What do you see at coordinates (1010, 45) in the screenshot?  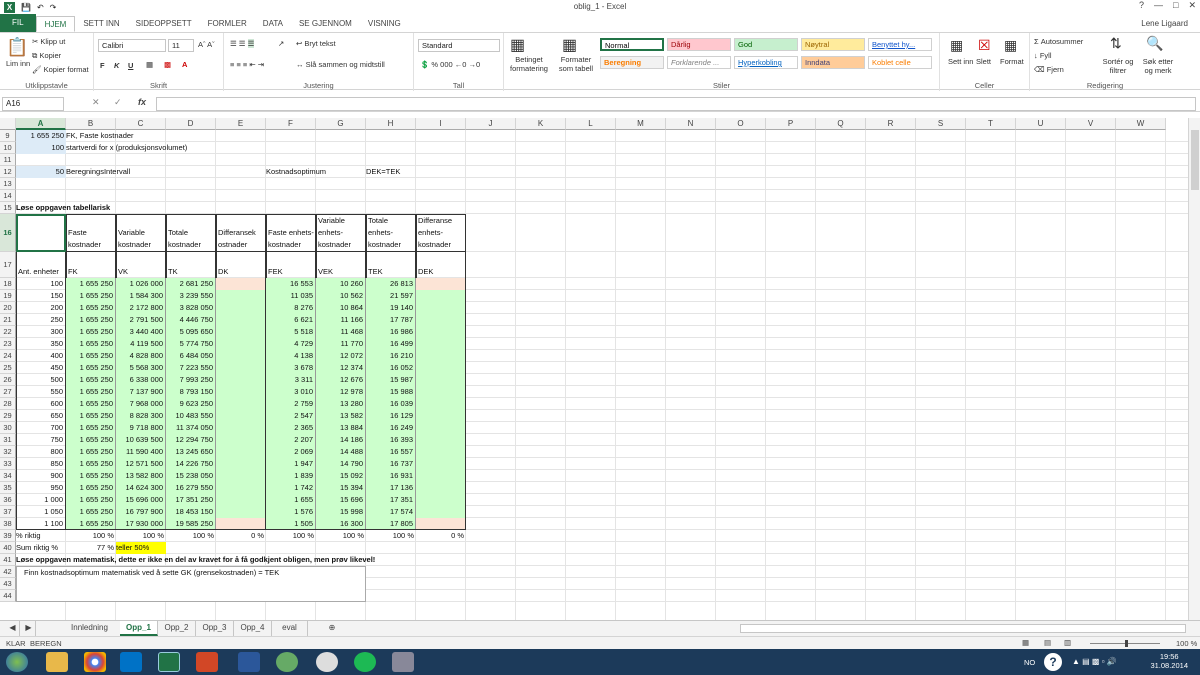 I see `format-cells-icon: ▦` at bounding box center [1010, 45].